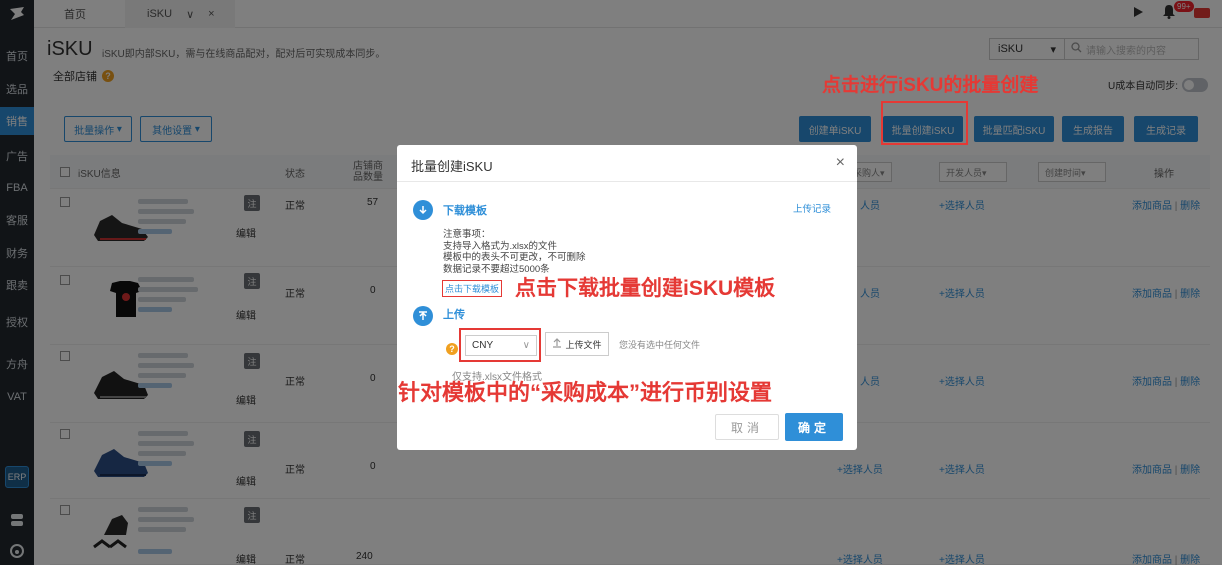  I want to click on confirm-button: 确定, so click(814, 427).